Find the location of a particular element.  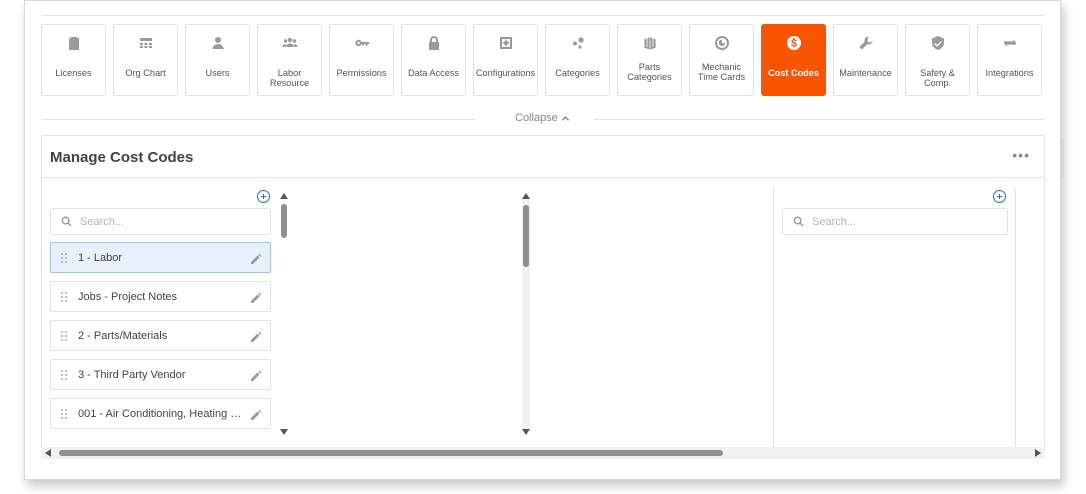

tile-label: Labor Resource is located at coordinates (289, 78).